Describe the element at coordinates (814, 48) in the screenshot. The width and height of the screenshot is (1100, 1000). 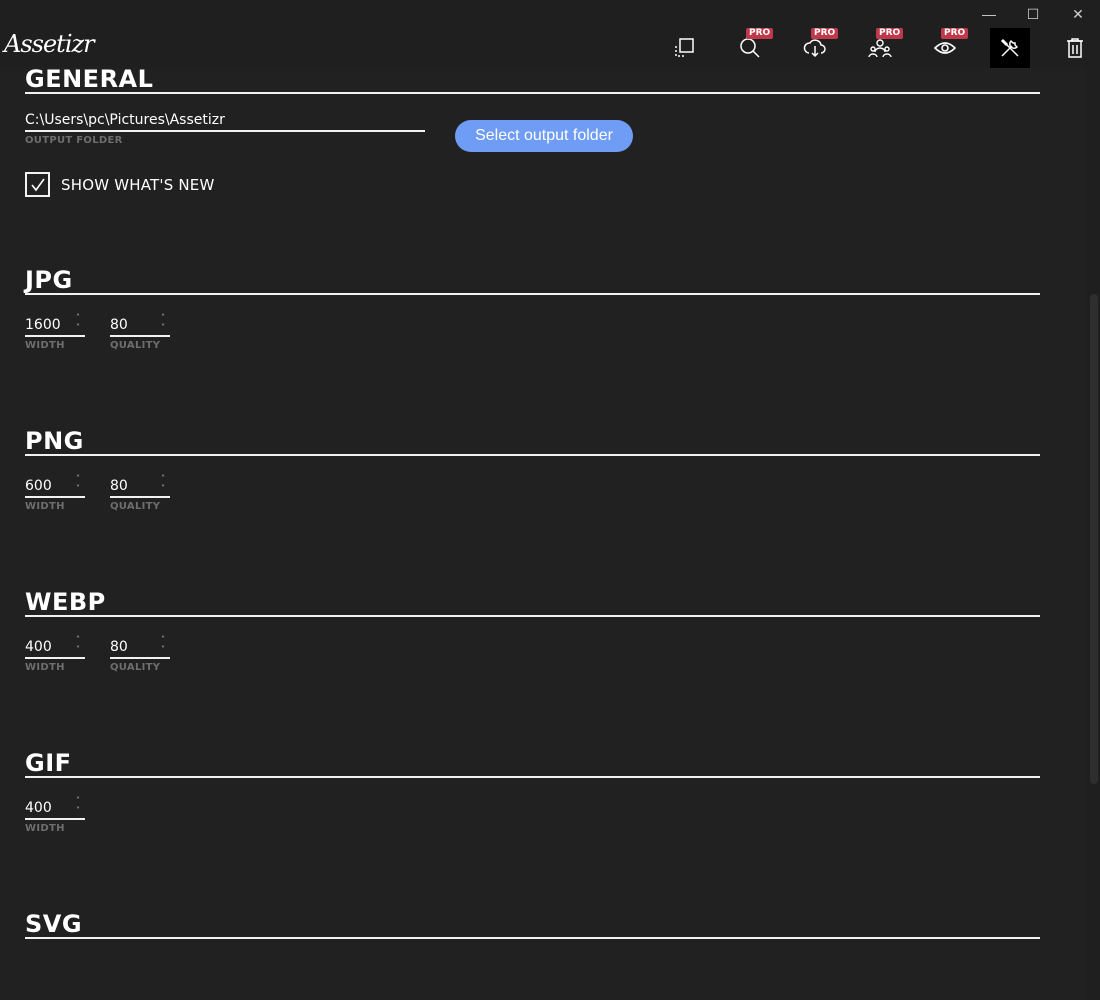
I see `cloud-download-icon` at that location.